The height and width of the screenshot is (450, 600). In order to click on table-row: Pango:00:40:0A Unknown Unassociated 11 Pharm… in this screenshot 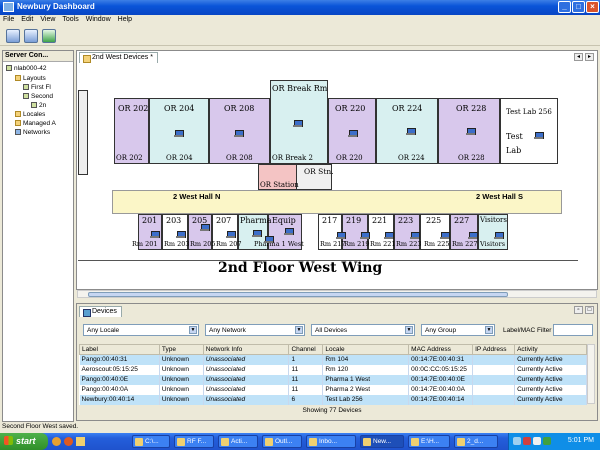, I will do `click(333, 389)`.